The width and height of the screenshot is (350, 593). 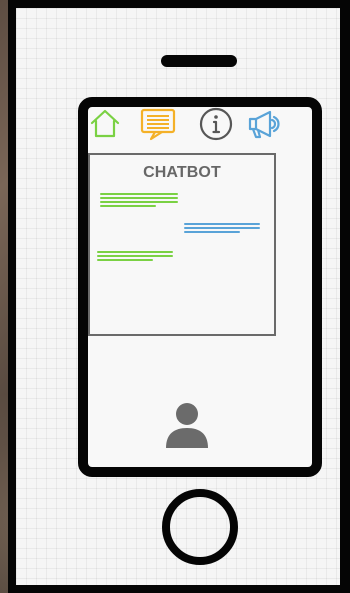 I want to click on home-button, so click(x=200, y=527).